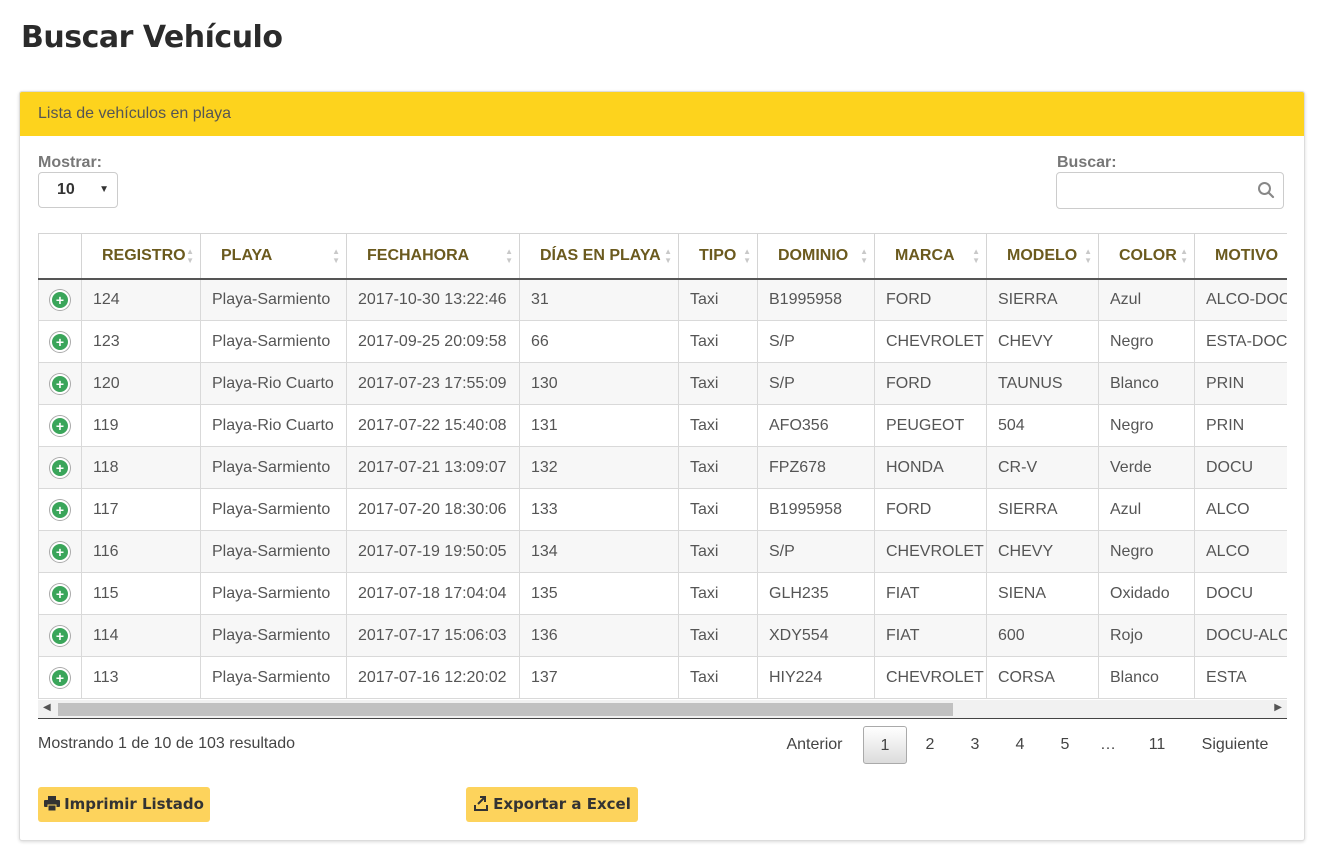 The width and height of the screenshot is (1329, 850). I want to click on column-header-registro: REGISTRO ▲ ▼, so click(141, 256).